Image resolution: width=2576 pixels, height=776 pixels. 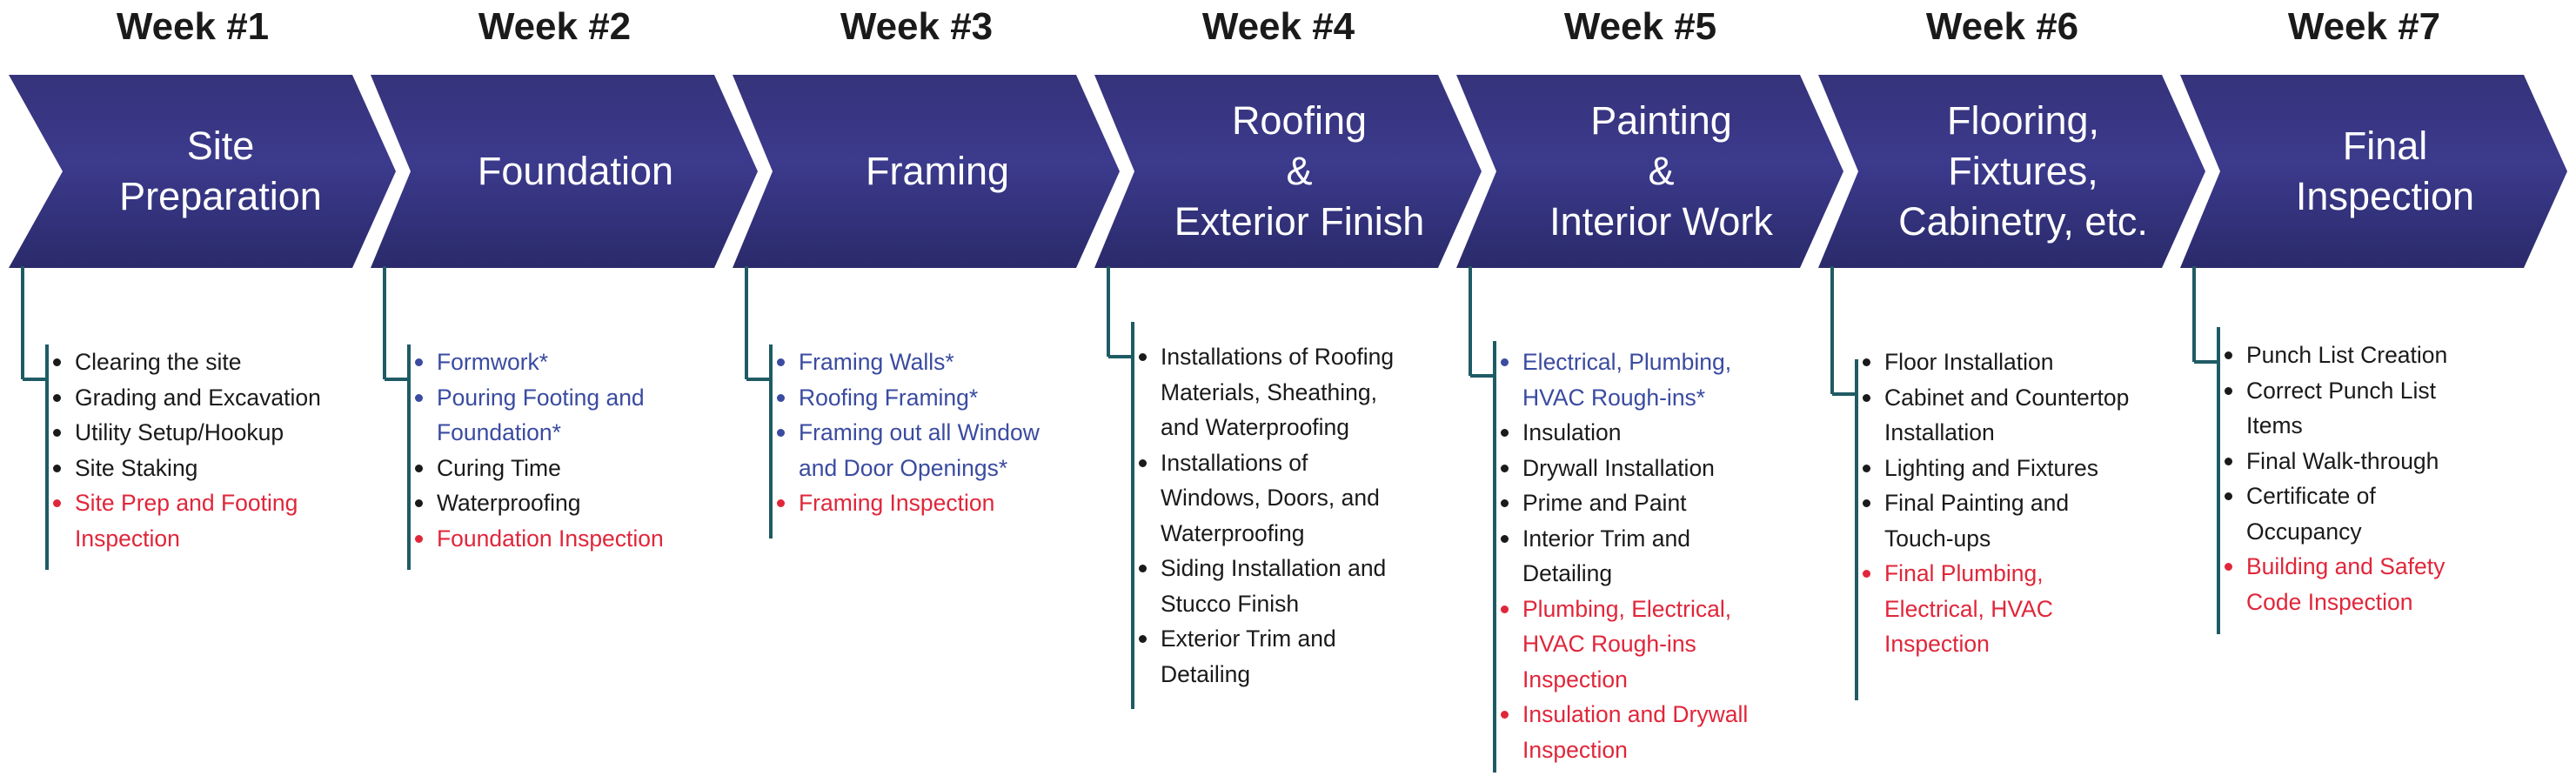 What do you see at coordinates (2007, 397) in the screenshot?
I see `task-item-line: Cabinet and Countertop` at bounding box center [2007, 397].